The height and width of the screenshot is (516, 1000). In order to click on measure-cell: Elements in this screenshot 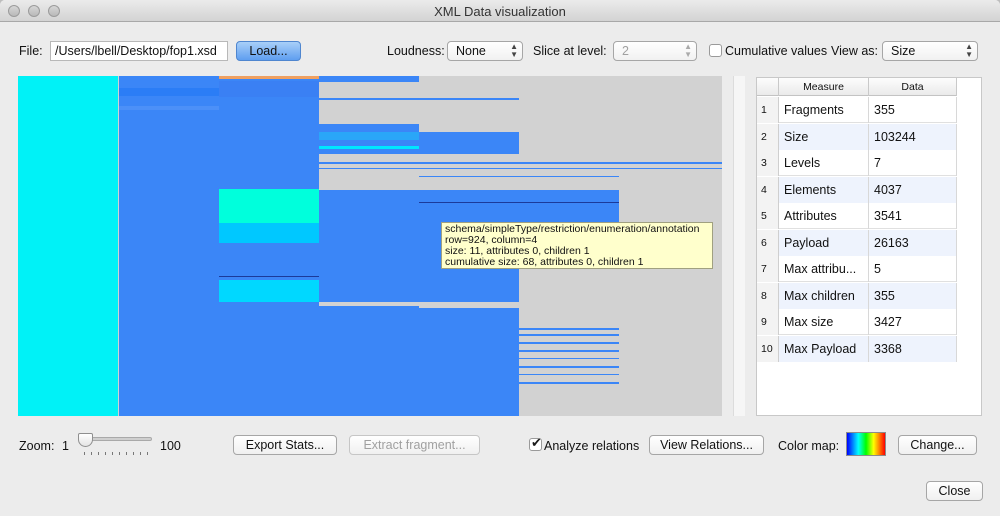, I will do `click(824, 189)`.